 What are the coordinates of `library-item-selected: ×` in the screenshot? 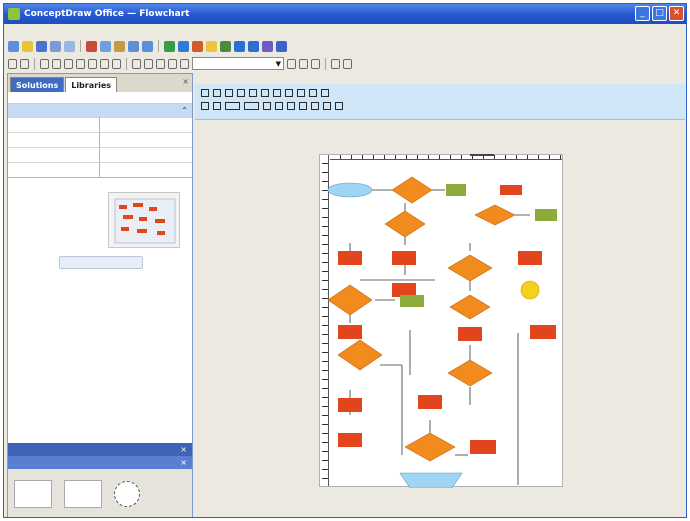 It's located at (100, 449).